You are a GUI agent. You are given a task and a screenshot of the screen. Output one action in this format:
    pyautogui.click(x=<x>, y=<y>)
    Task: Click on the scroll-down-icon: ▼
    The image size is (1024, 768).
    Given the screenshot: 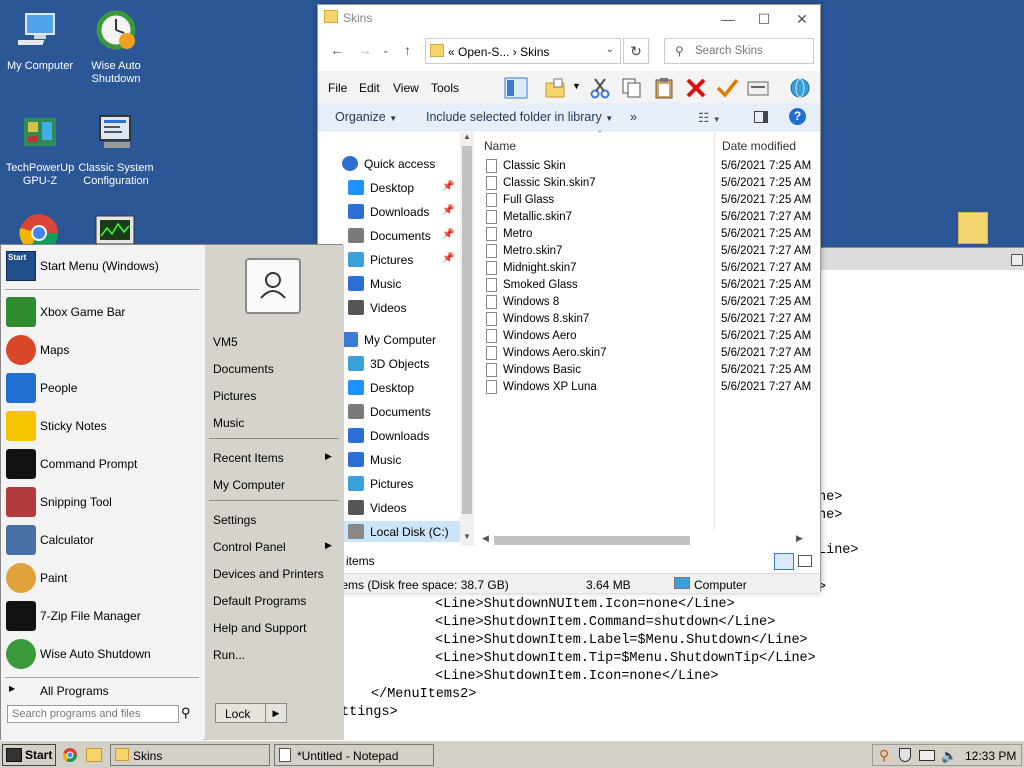 What is the action you would take?
    pyautogui.click(x=467, y=536)
    